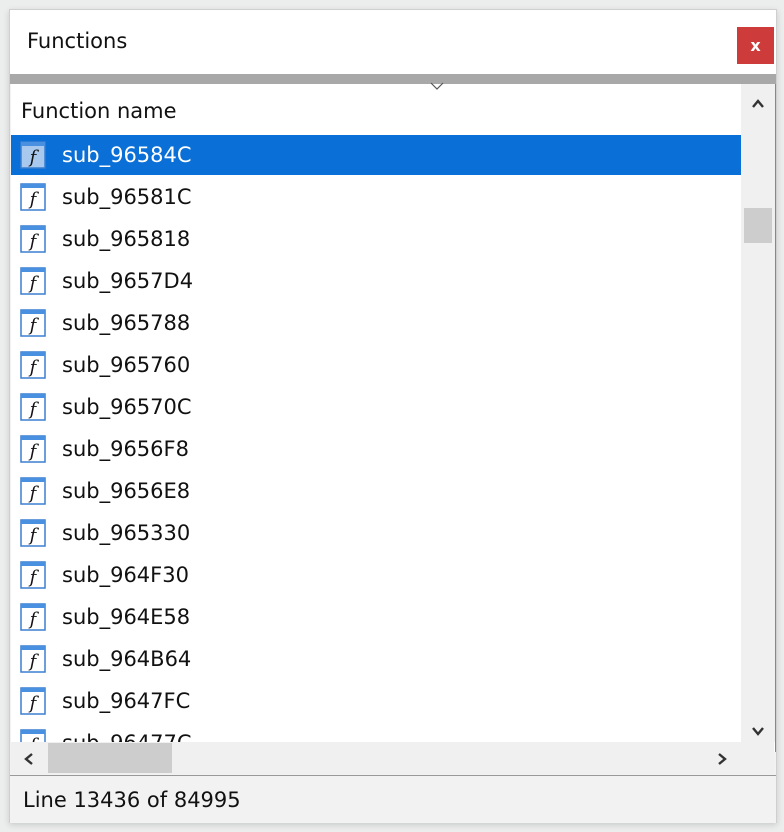  What do you see at coordinates (127, 197) in the screenshot?
I see `function-name: sub_96581C` at bounding box center [127, 197].